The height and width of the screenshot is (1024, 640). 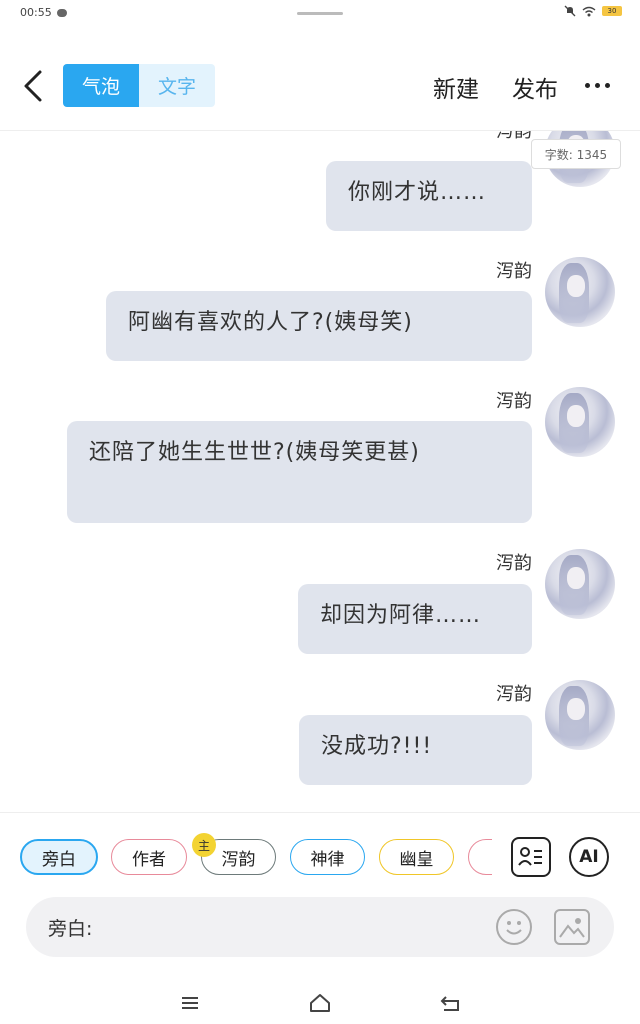 What do you see at coordinates (304, 928) in the screenshot?
I see `message-input` at bounding box center [304, 928].